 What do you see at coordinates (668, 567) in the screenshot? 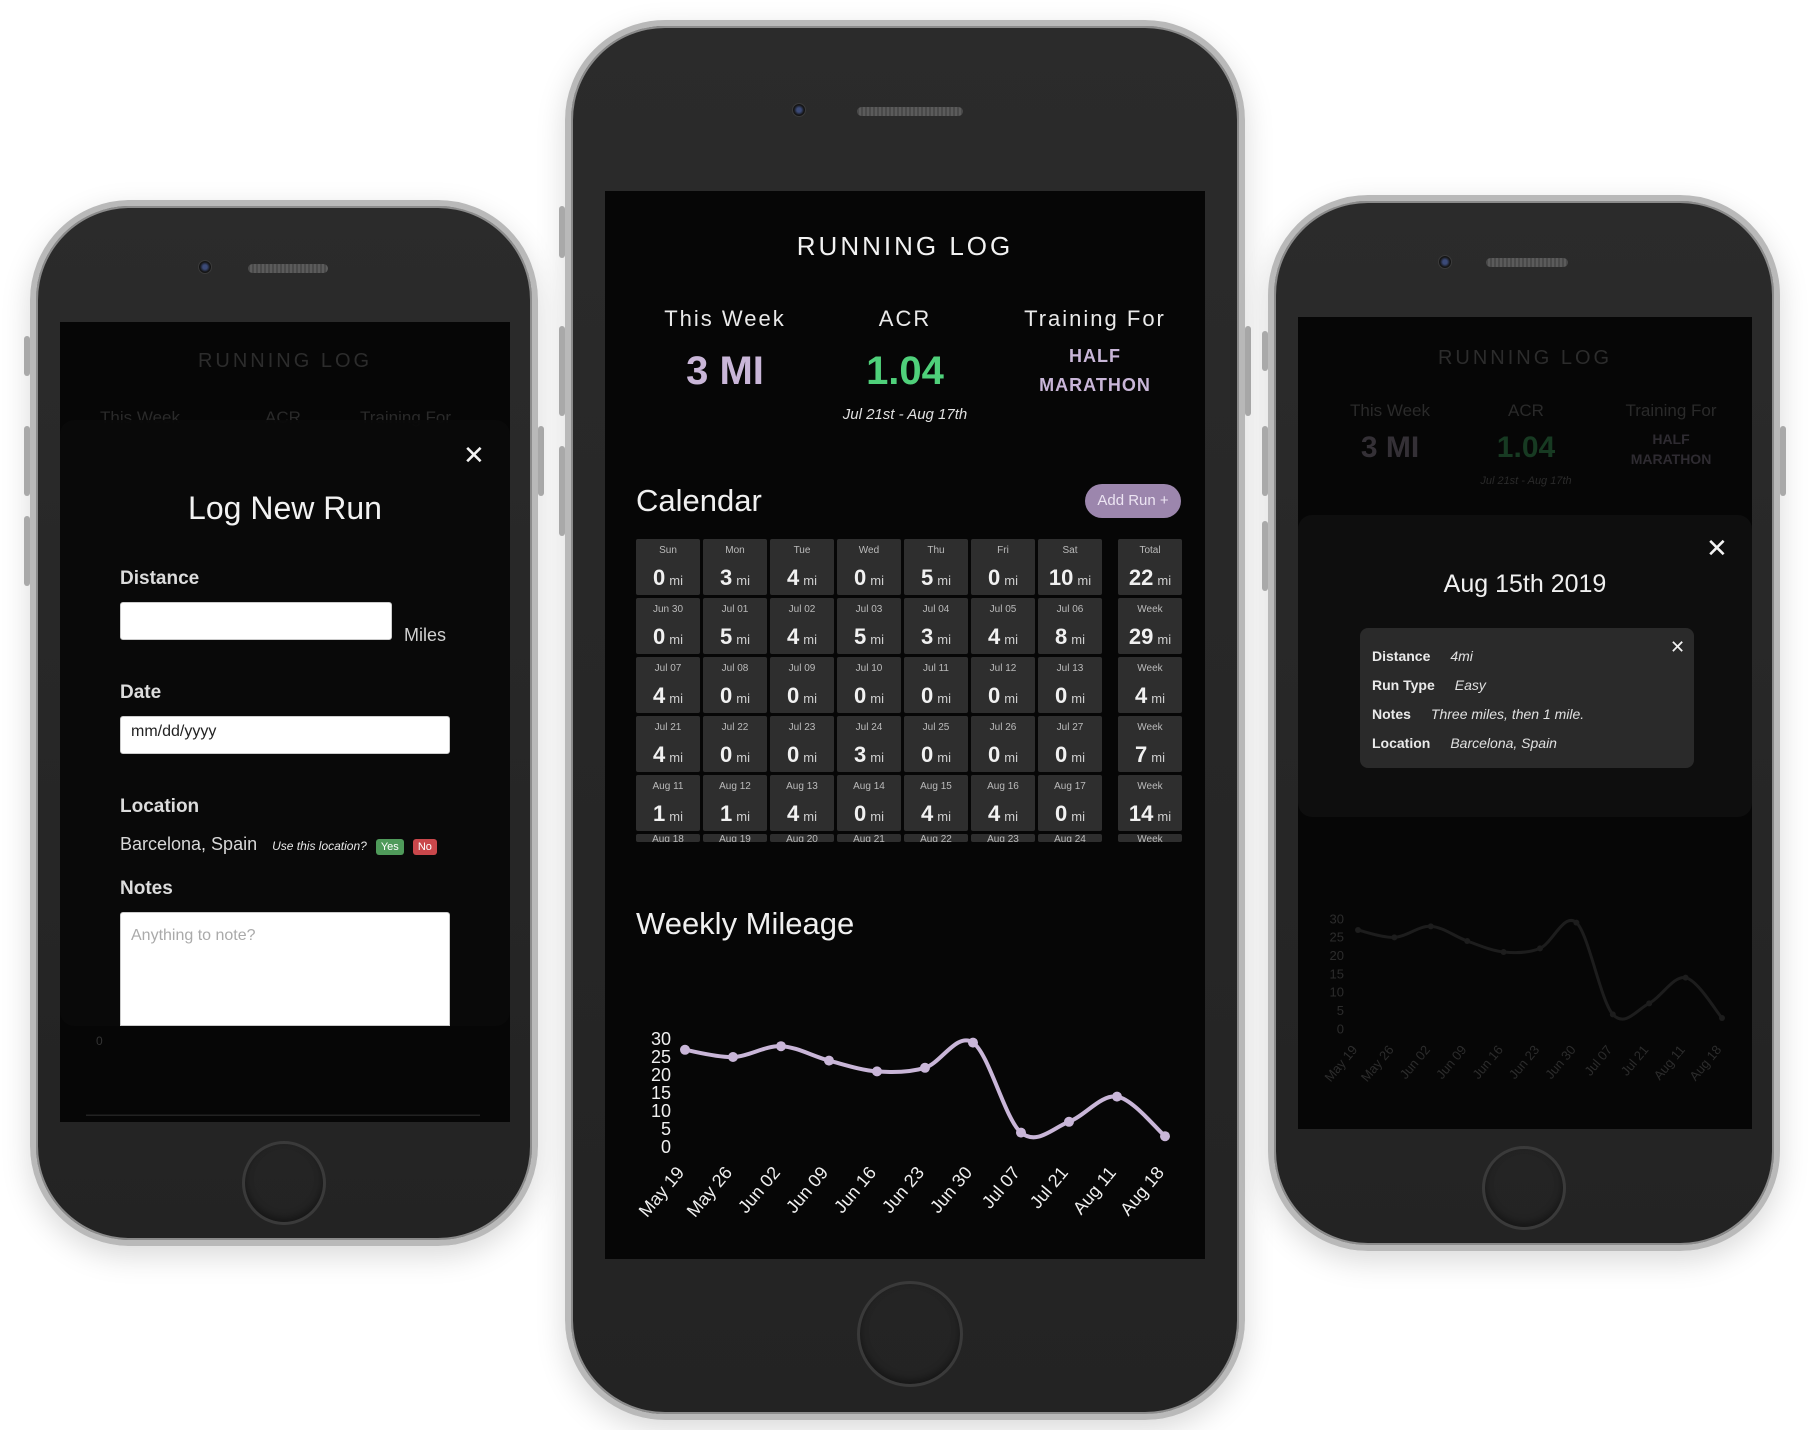
I see `calendar-day-cell: Sun 0 mi` at bounding box center [668, 567].